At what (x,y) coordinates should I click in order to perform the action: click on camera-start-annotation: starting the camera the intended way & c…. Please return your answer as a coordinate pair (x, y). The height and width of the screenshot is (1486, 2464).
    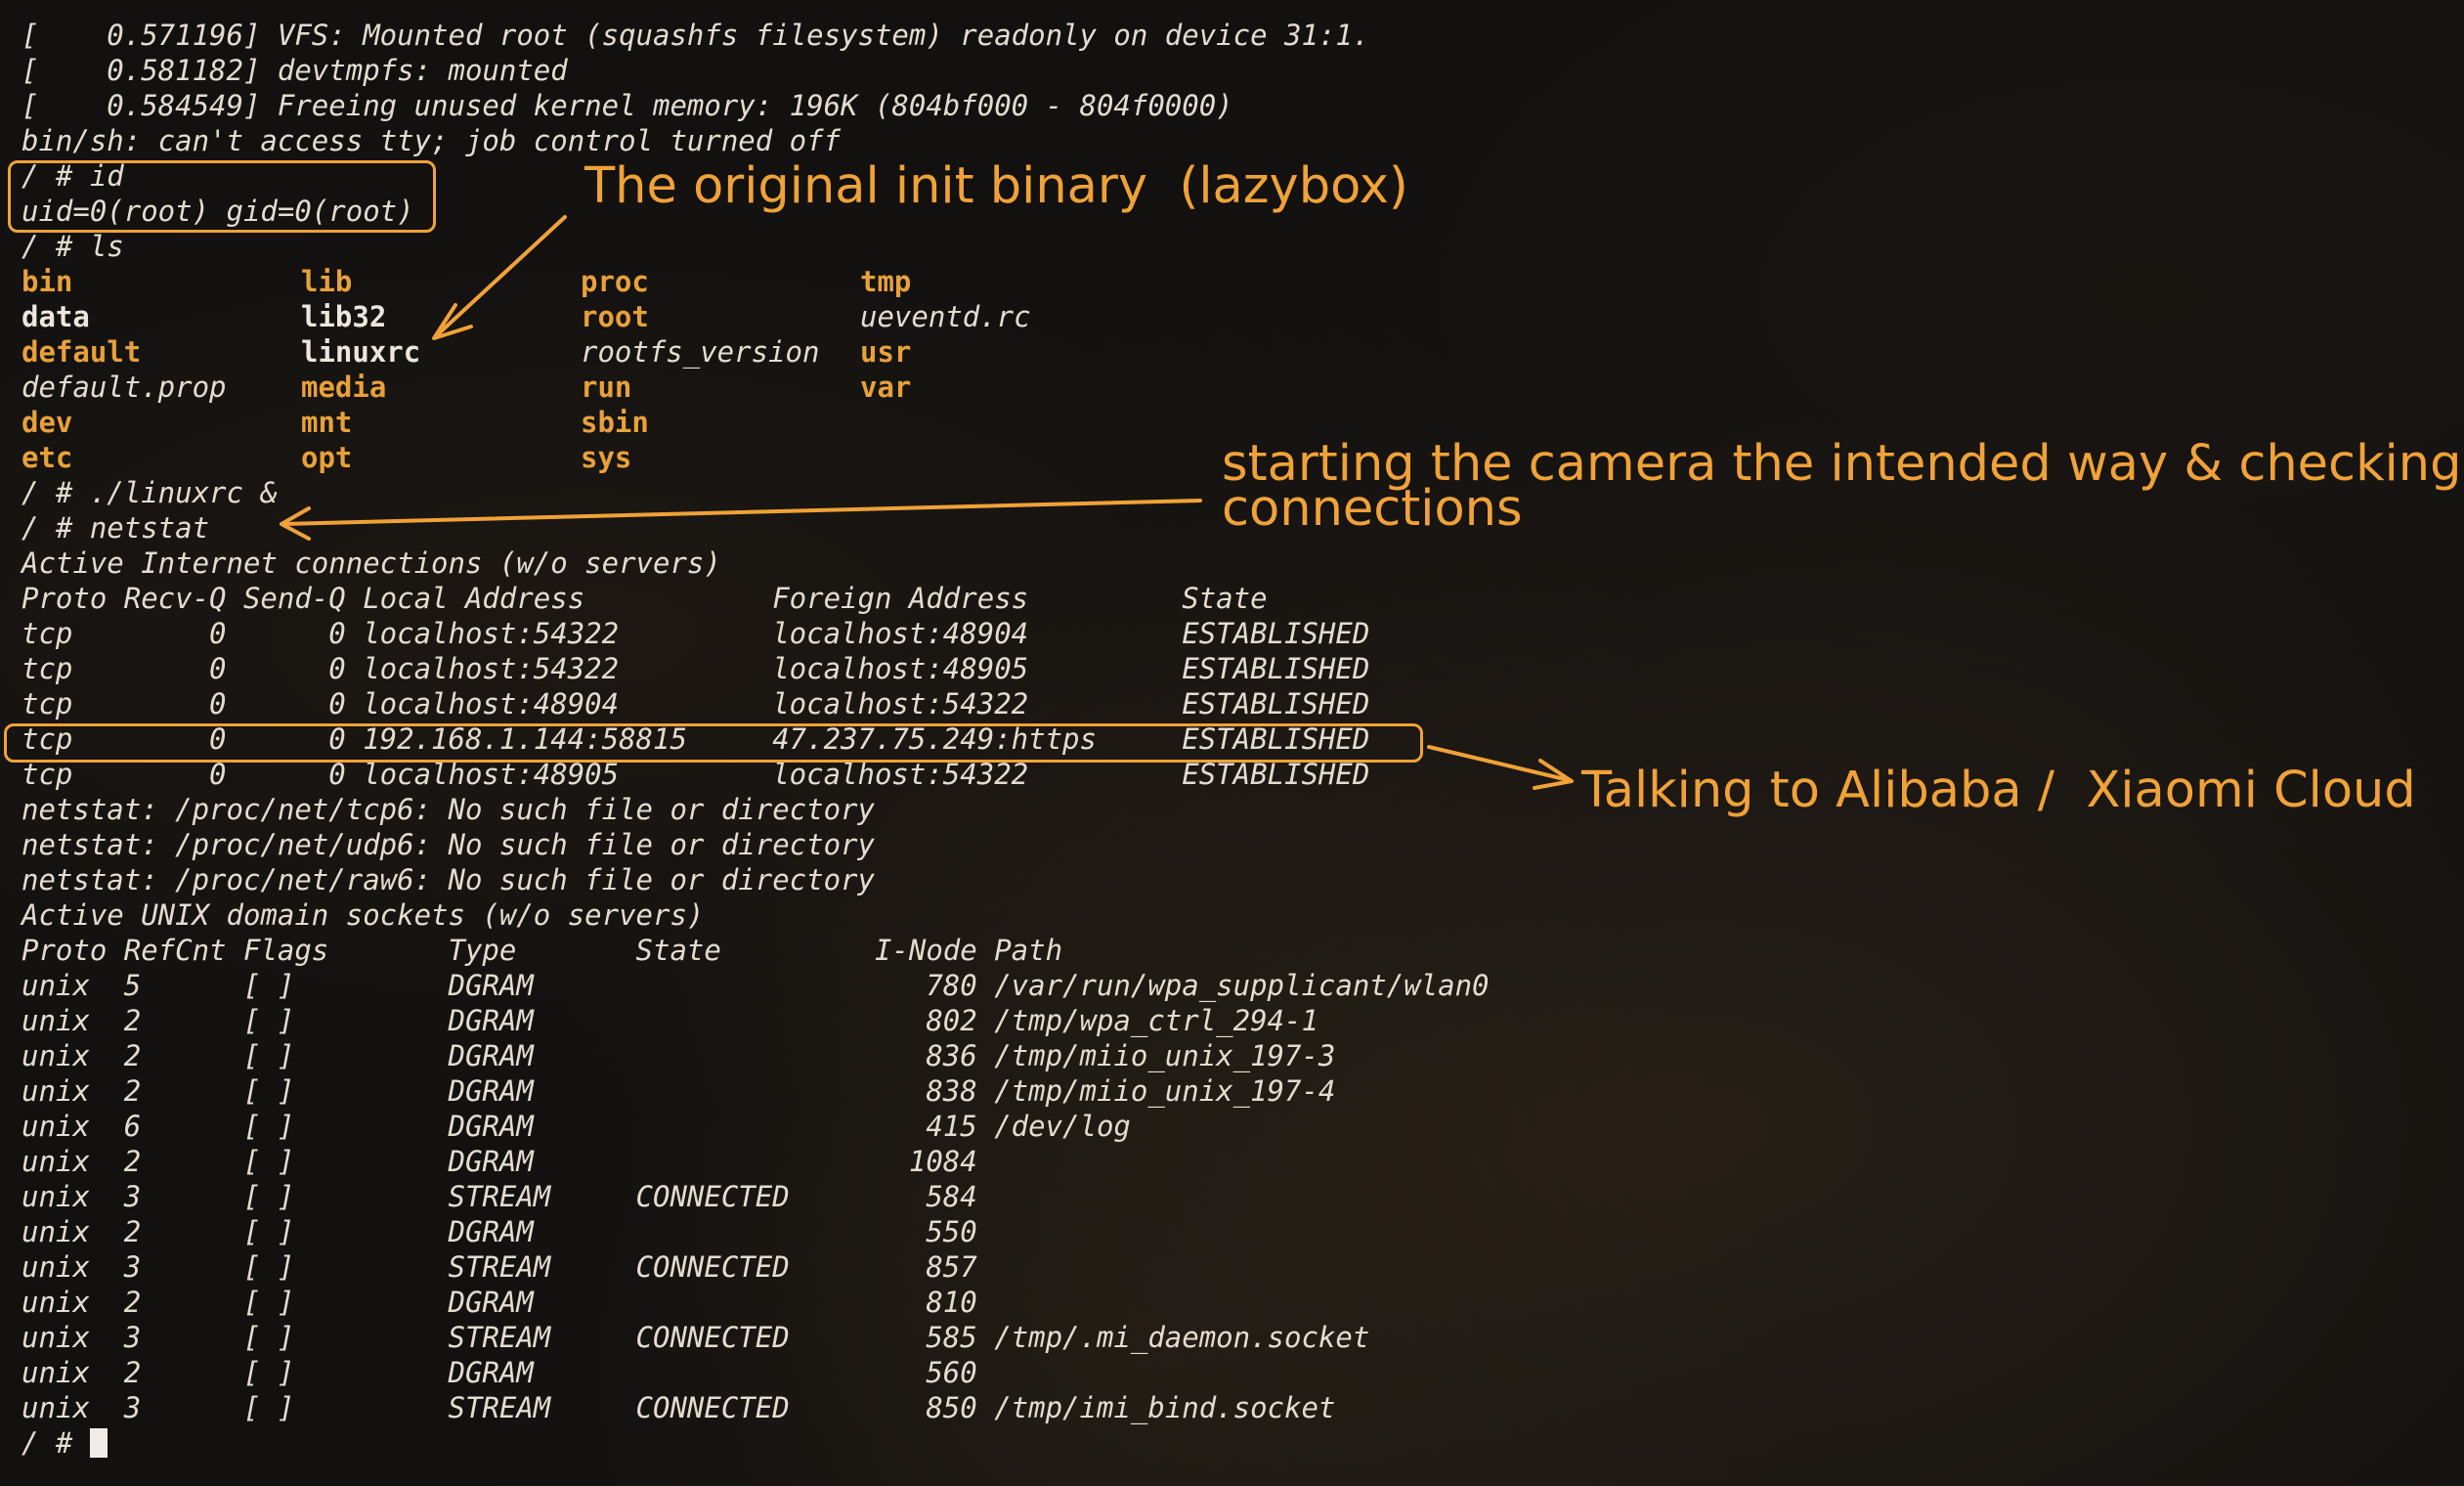
    Looking at the image, I should click on (1842, 487).